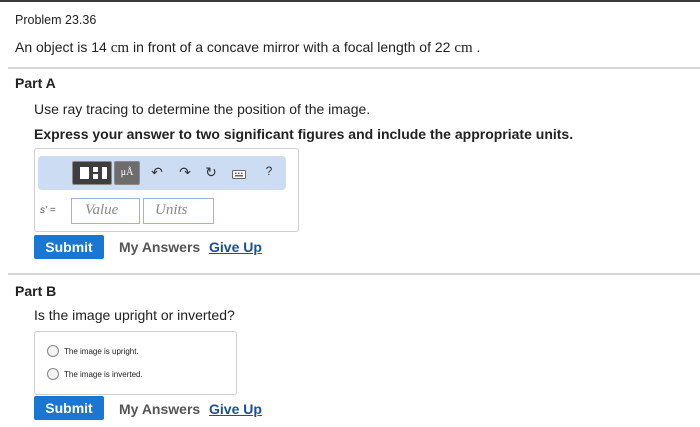 The height and width of the screenshot is (427, 700). Describe the element at coordinates (185, 172) in the screenshot. I see `redo-icon: ↷` at that location.